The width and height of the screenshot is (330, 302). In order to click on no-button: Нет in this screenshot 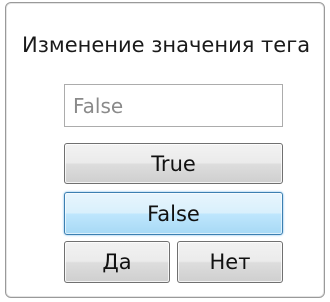, I will do `click(230, 262)`.